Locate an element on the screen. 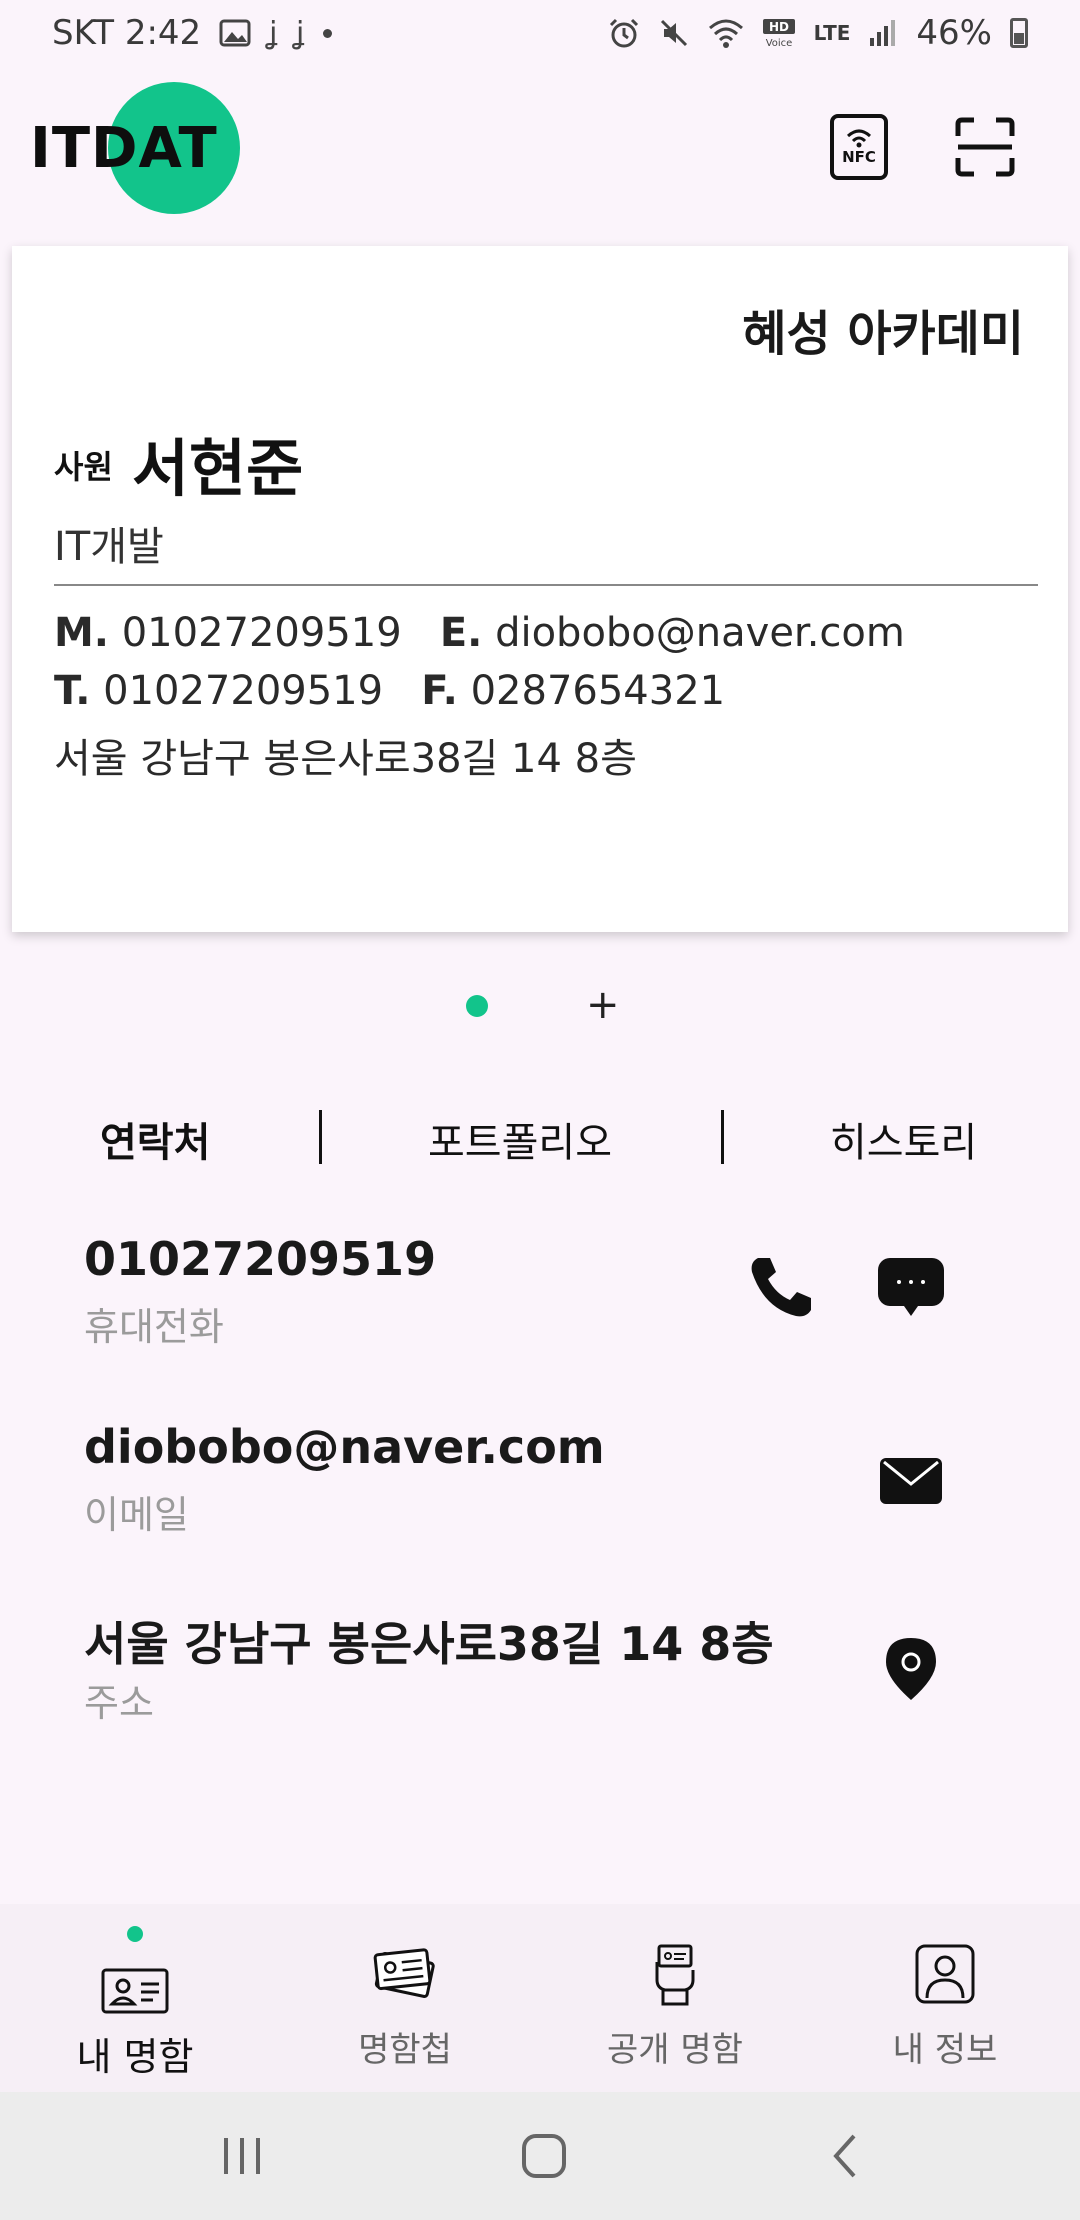 This screenshot has width=1080, height=2220. card-email: diobobo@naver.com is located at coordinates (700, 633).